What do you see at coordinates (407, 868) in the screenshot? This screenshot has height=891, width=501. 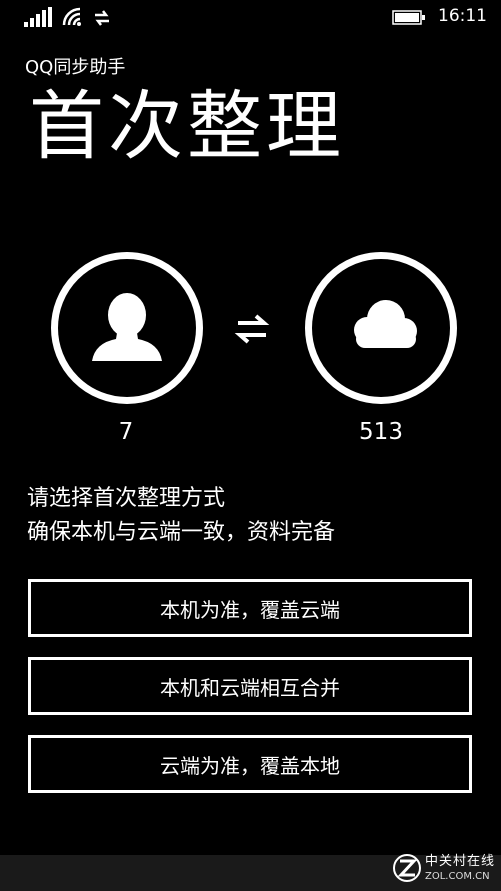 I see `zol-logo-icon` at bounding box center [407, 868].